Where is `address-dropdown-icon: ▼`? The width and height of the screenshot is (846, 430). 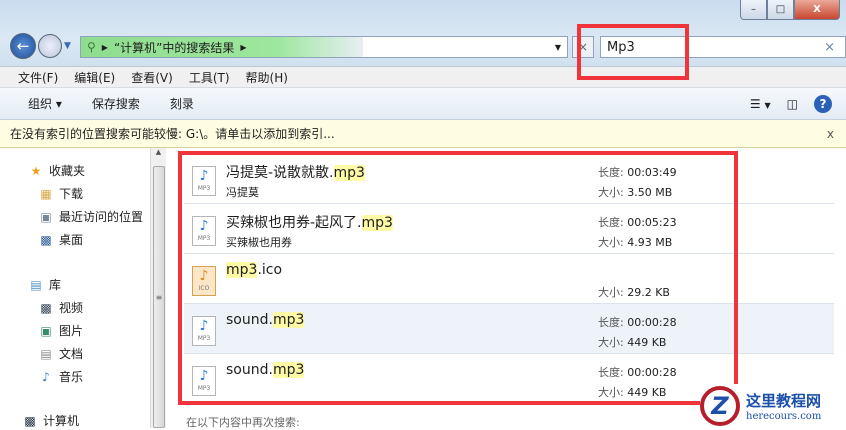 address-dropdown-icon: ▼ is located at coordinates (558, 47).